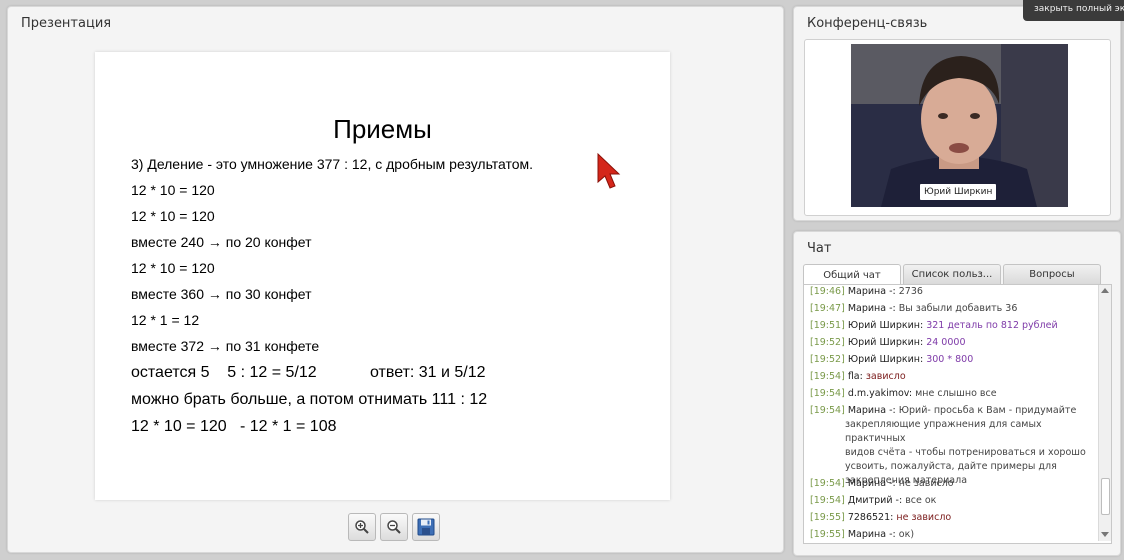  What do you see at coordinates (951, 501) in the screenshot?
I see `chat-message: [19:54] Дмитрий -: все ок` at bounding box center [951, 501].